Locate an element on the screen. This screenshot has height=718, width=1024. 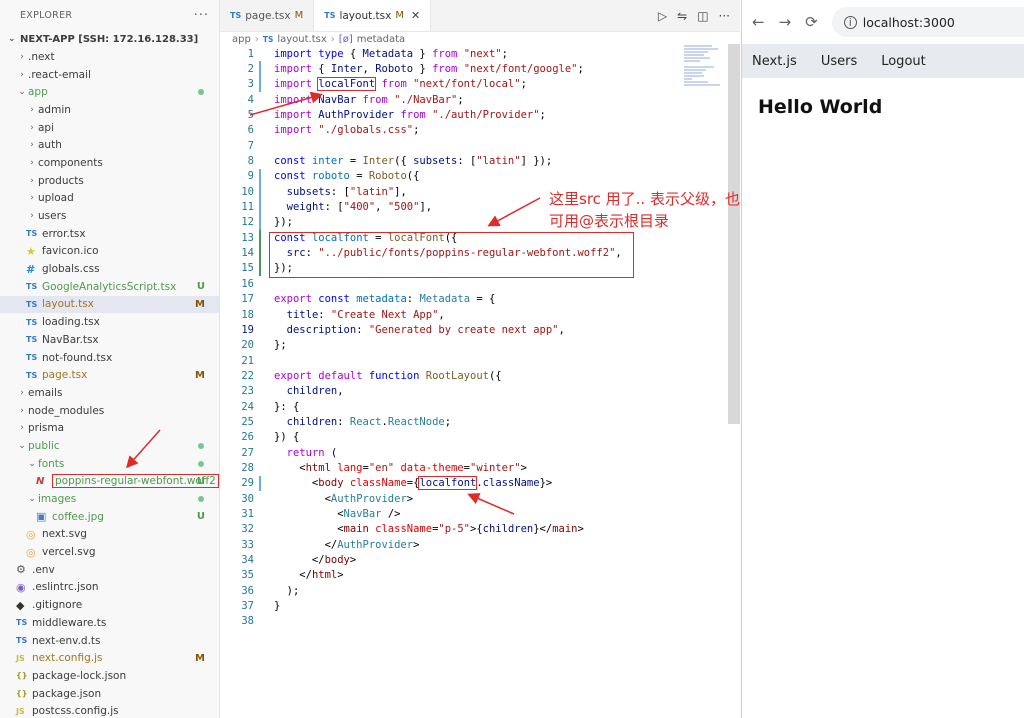
tree-file: ◎ vercel.svg is located at coordinates (109, 552).